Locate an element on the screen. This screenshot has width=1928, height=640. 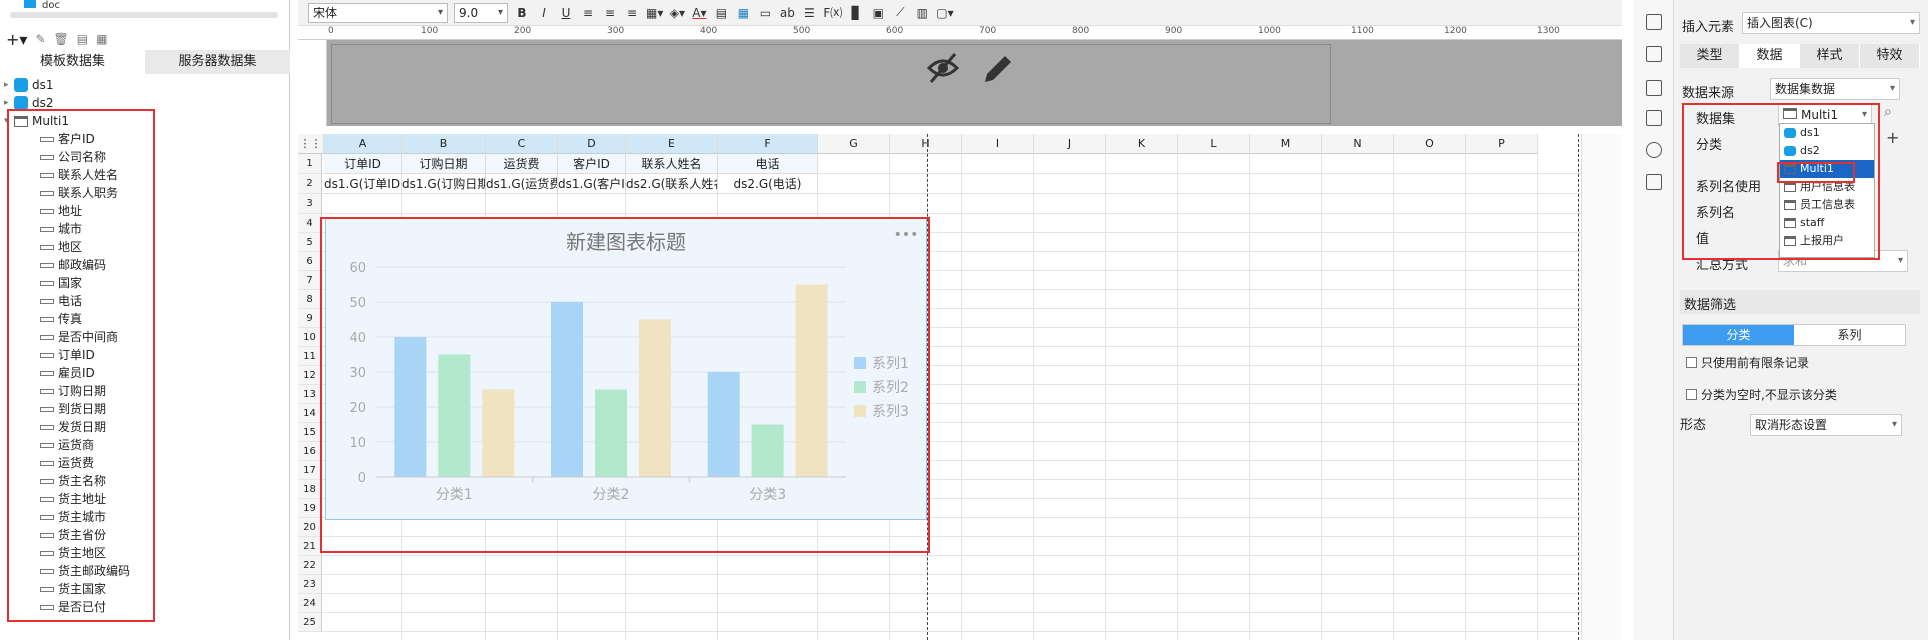
row-header: 16 is located at coordinates (310, 451).